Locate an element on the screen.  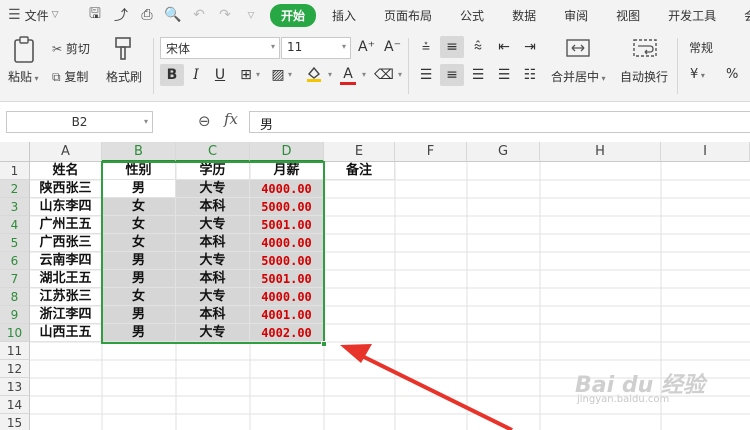
annotation-arrow is located at coordinates (426, 387).